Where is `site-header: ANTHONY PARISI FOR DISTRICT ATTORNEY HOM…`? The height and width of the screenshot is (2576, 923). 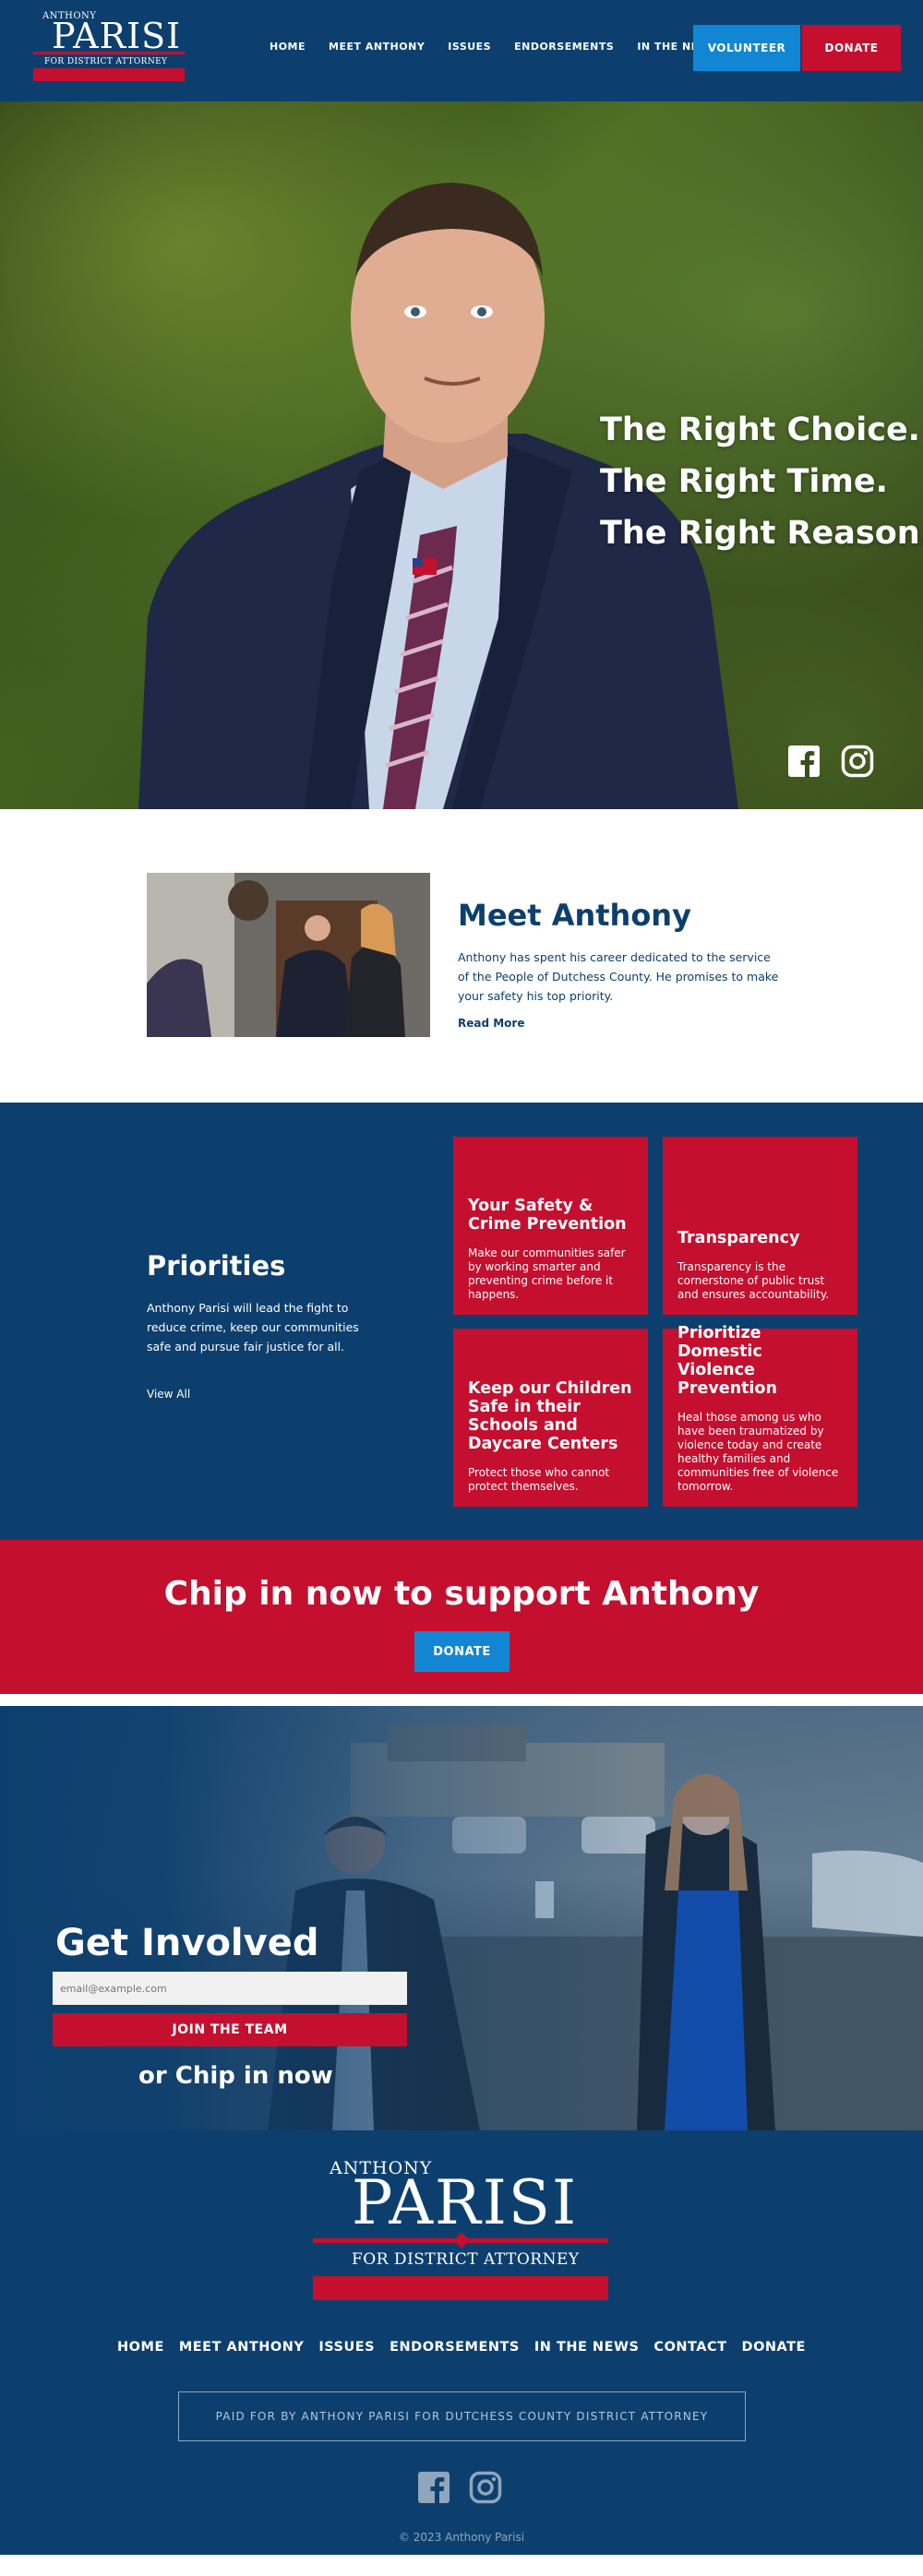
site-header: ANTHONY PARISI FOR DISTRICT ATTORNEY HOM… is located at coordinates (461, 51).